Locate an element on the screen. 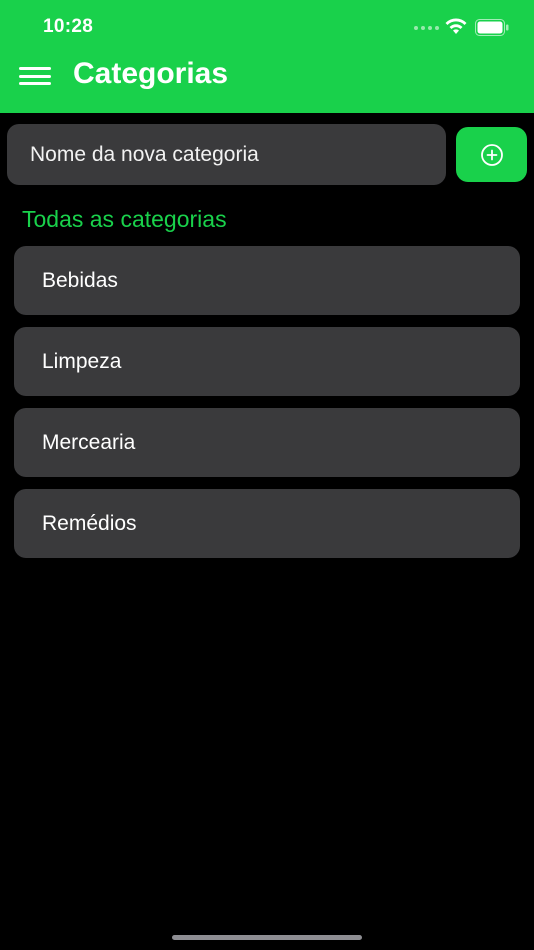 The width and height of the screenshot is (534, 950). category-label: Bebidas is located at coordinates (80, 280).